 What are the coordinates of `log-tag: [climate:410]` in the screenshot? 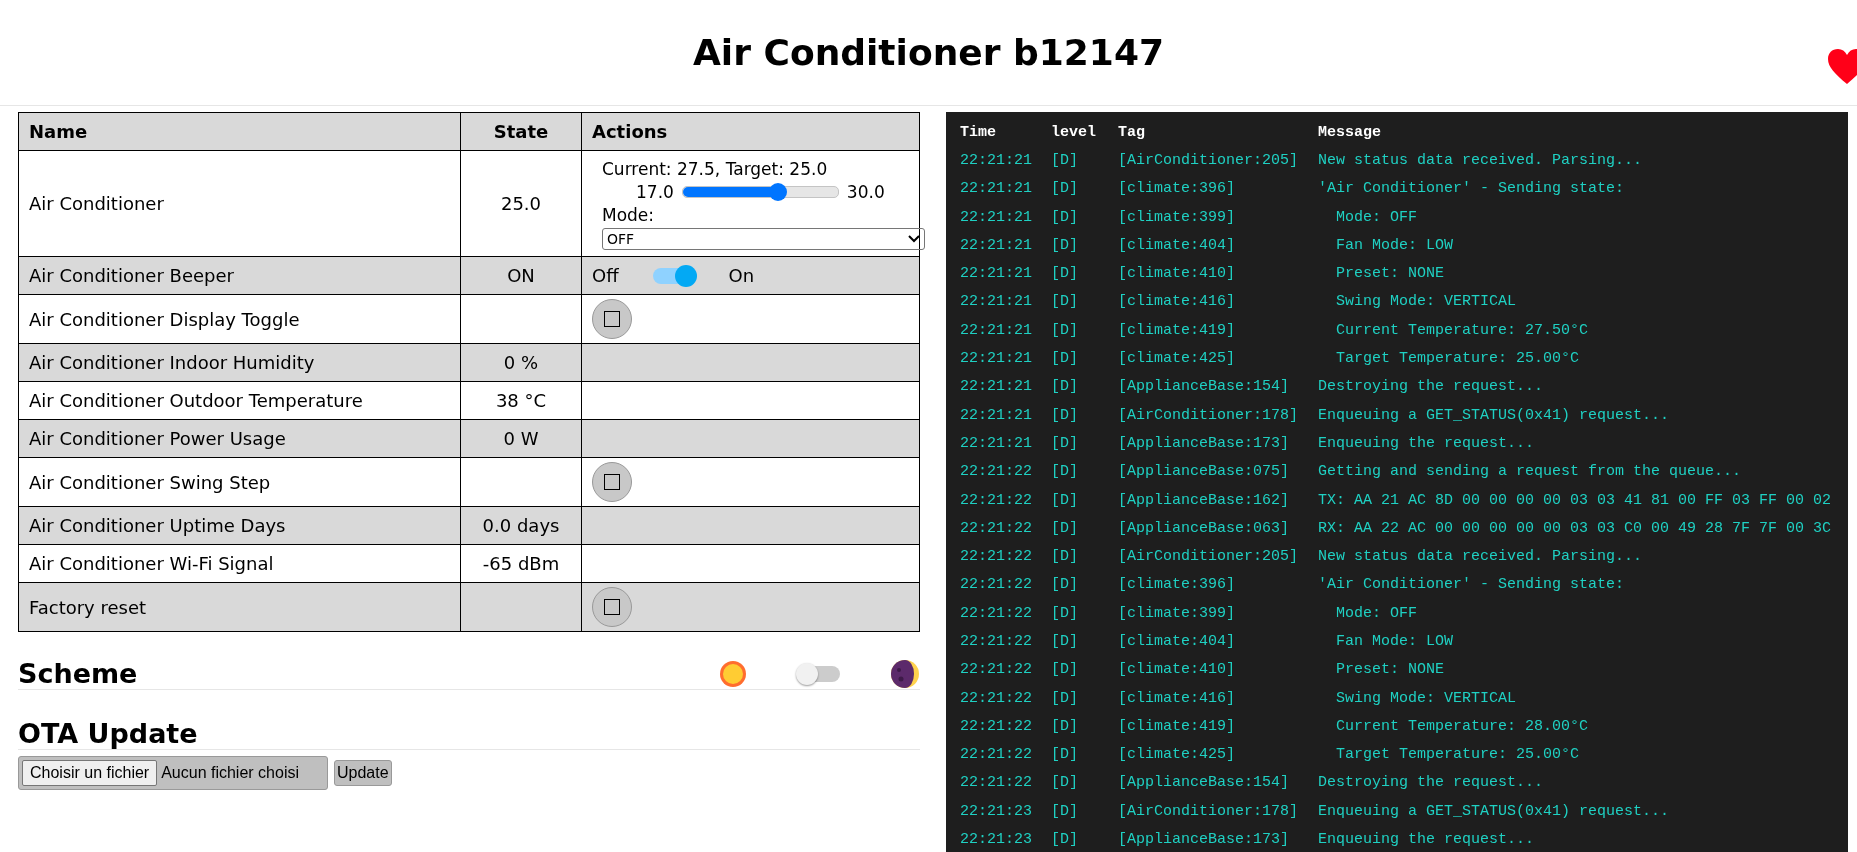 It's located at (1218, 274).